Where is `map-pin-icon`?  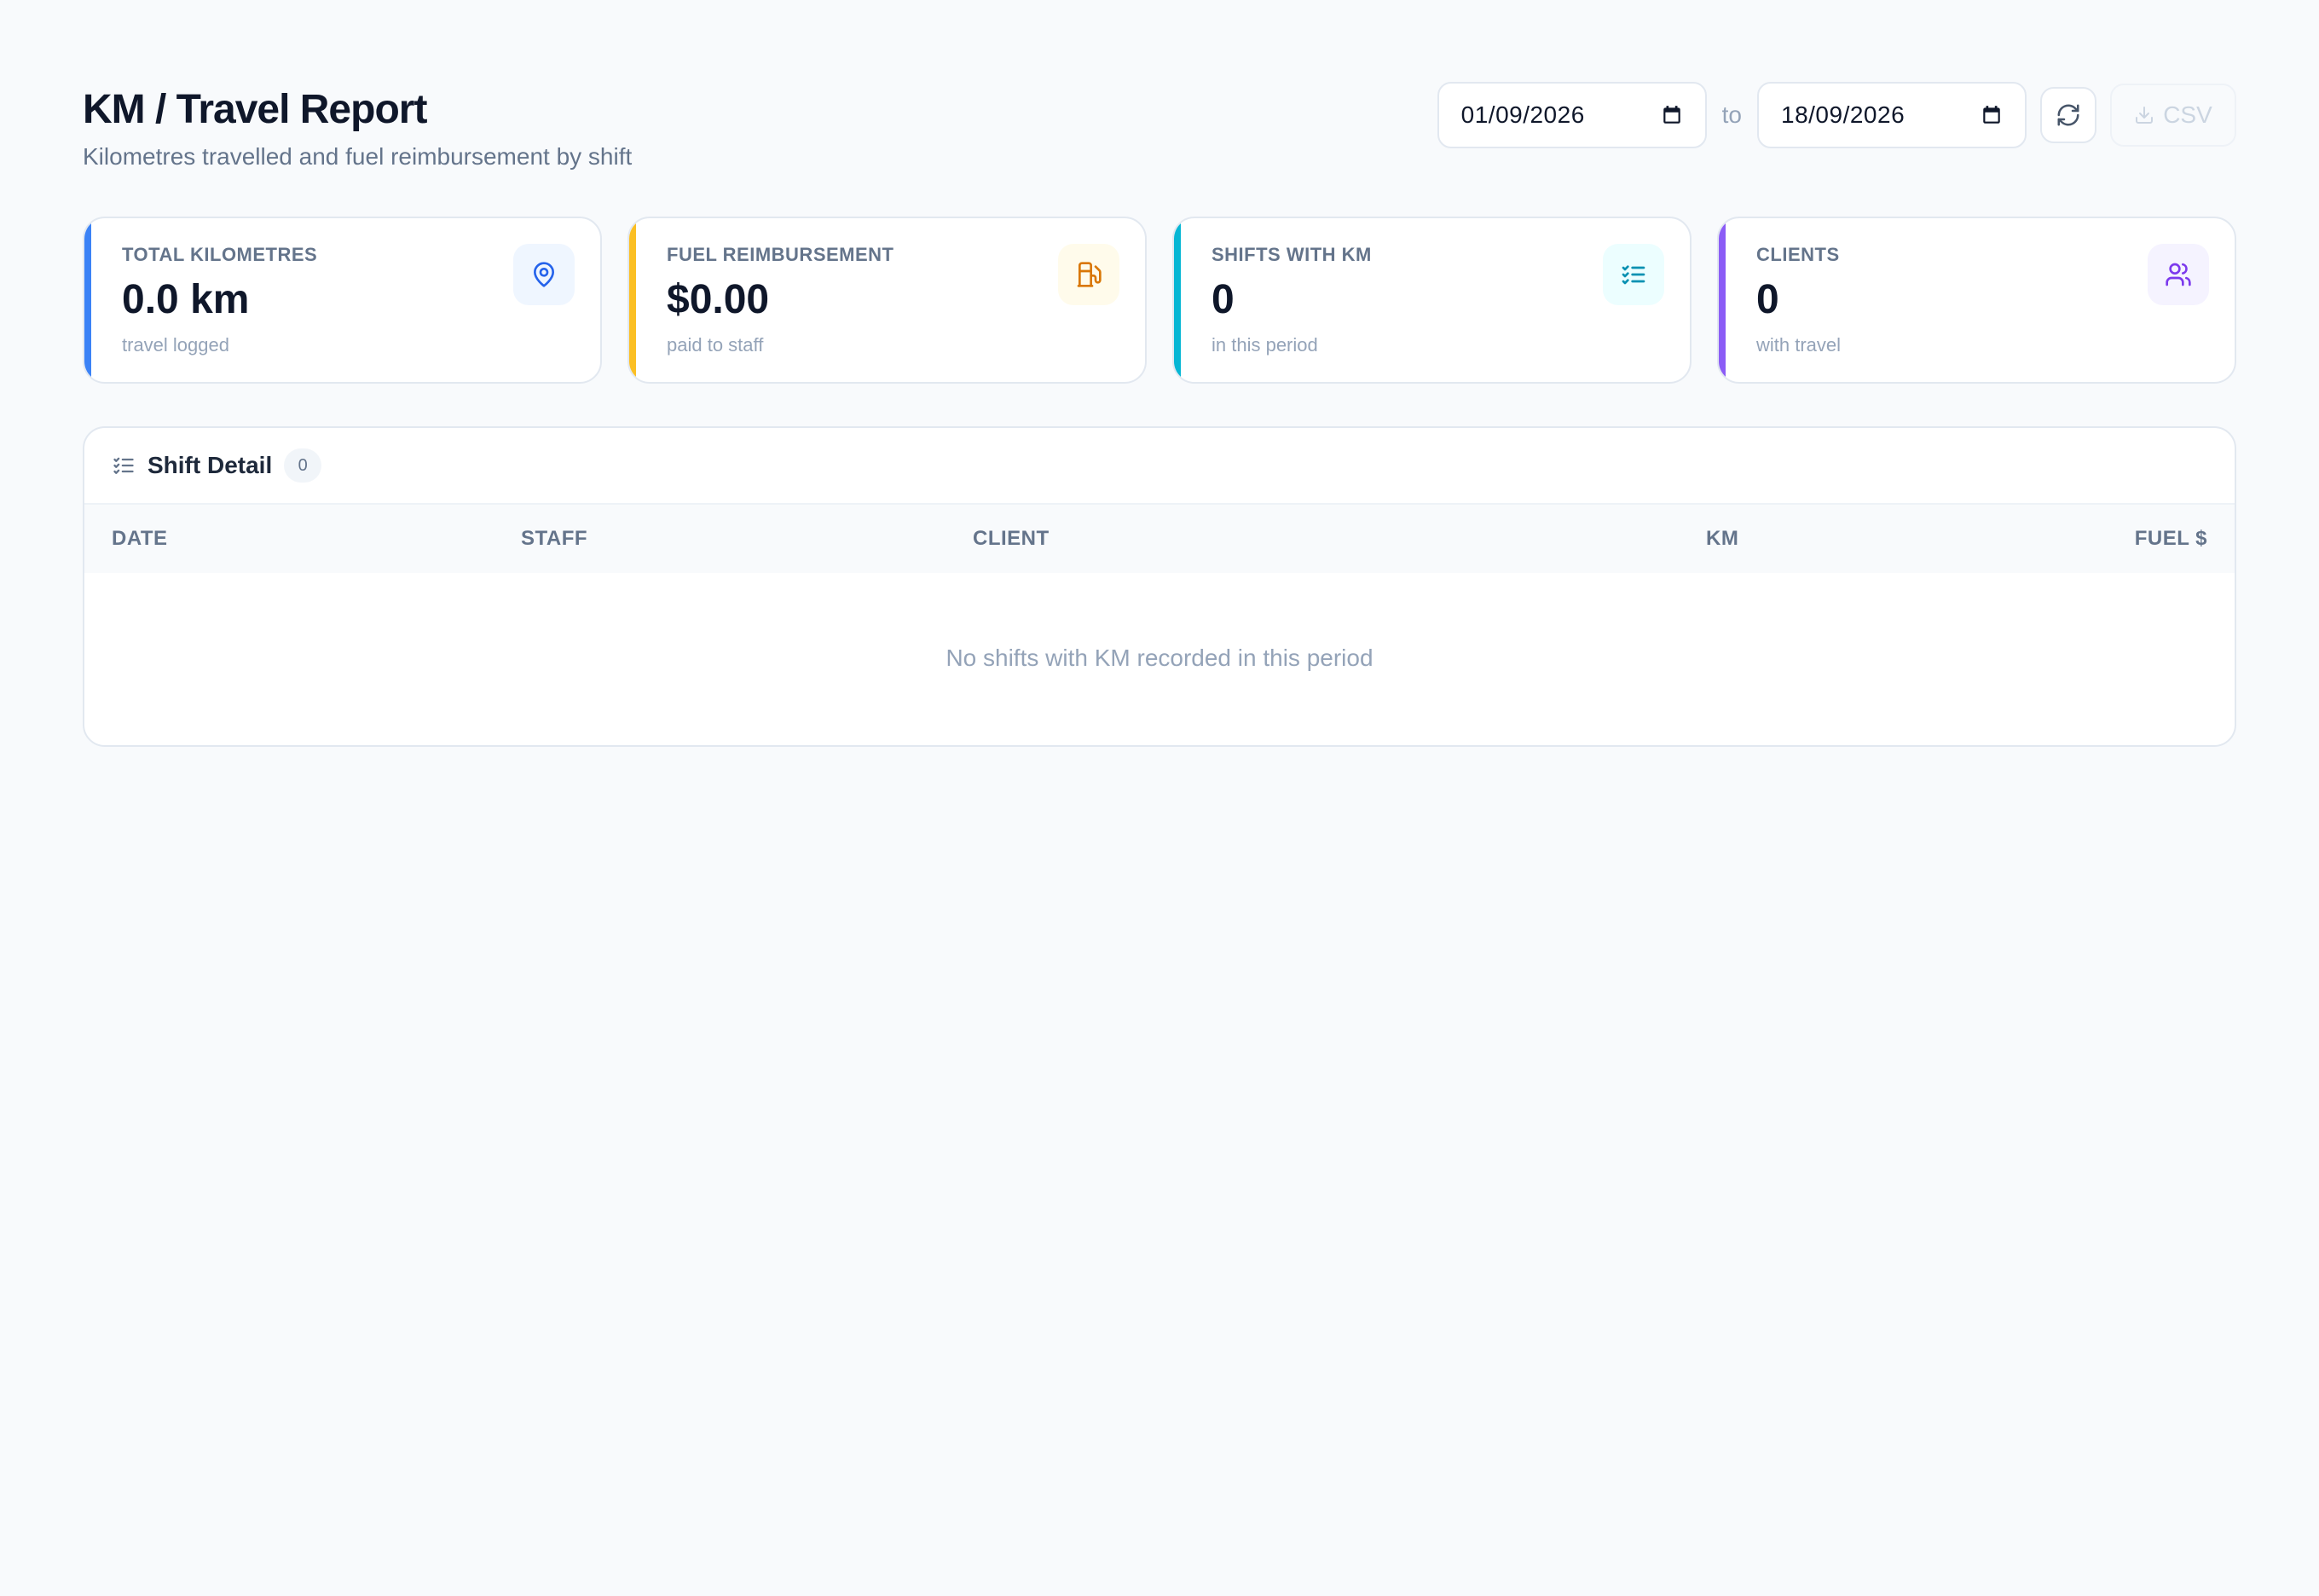
map-pin-icon is located at coordinates (544, 274).